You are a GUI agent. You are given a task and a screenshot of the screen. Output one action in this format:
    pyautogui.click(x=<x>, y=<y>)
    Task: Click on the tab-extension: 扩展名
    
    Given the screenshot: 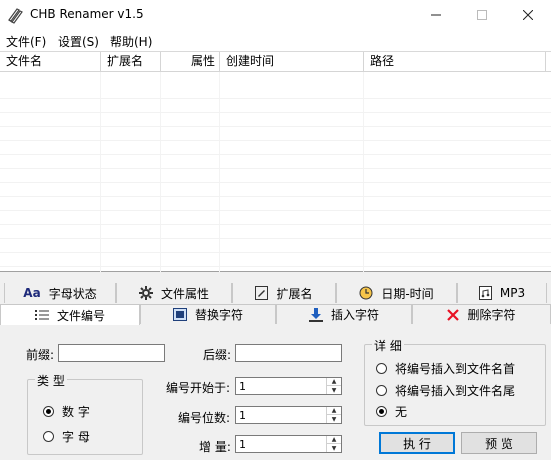 What is the action you would take?
    pyautogui.click(x=284, y=293)
    